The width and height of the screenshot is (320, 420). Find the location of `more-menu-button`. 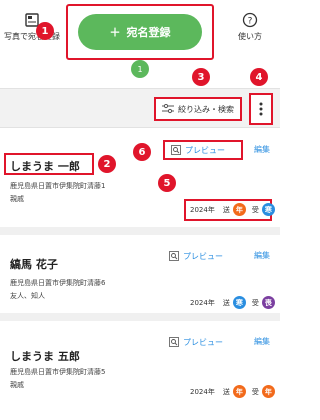

more-menu-button is located at coordinates (261, 109).